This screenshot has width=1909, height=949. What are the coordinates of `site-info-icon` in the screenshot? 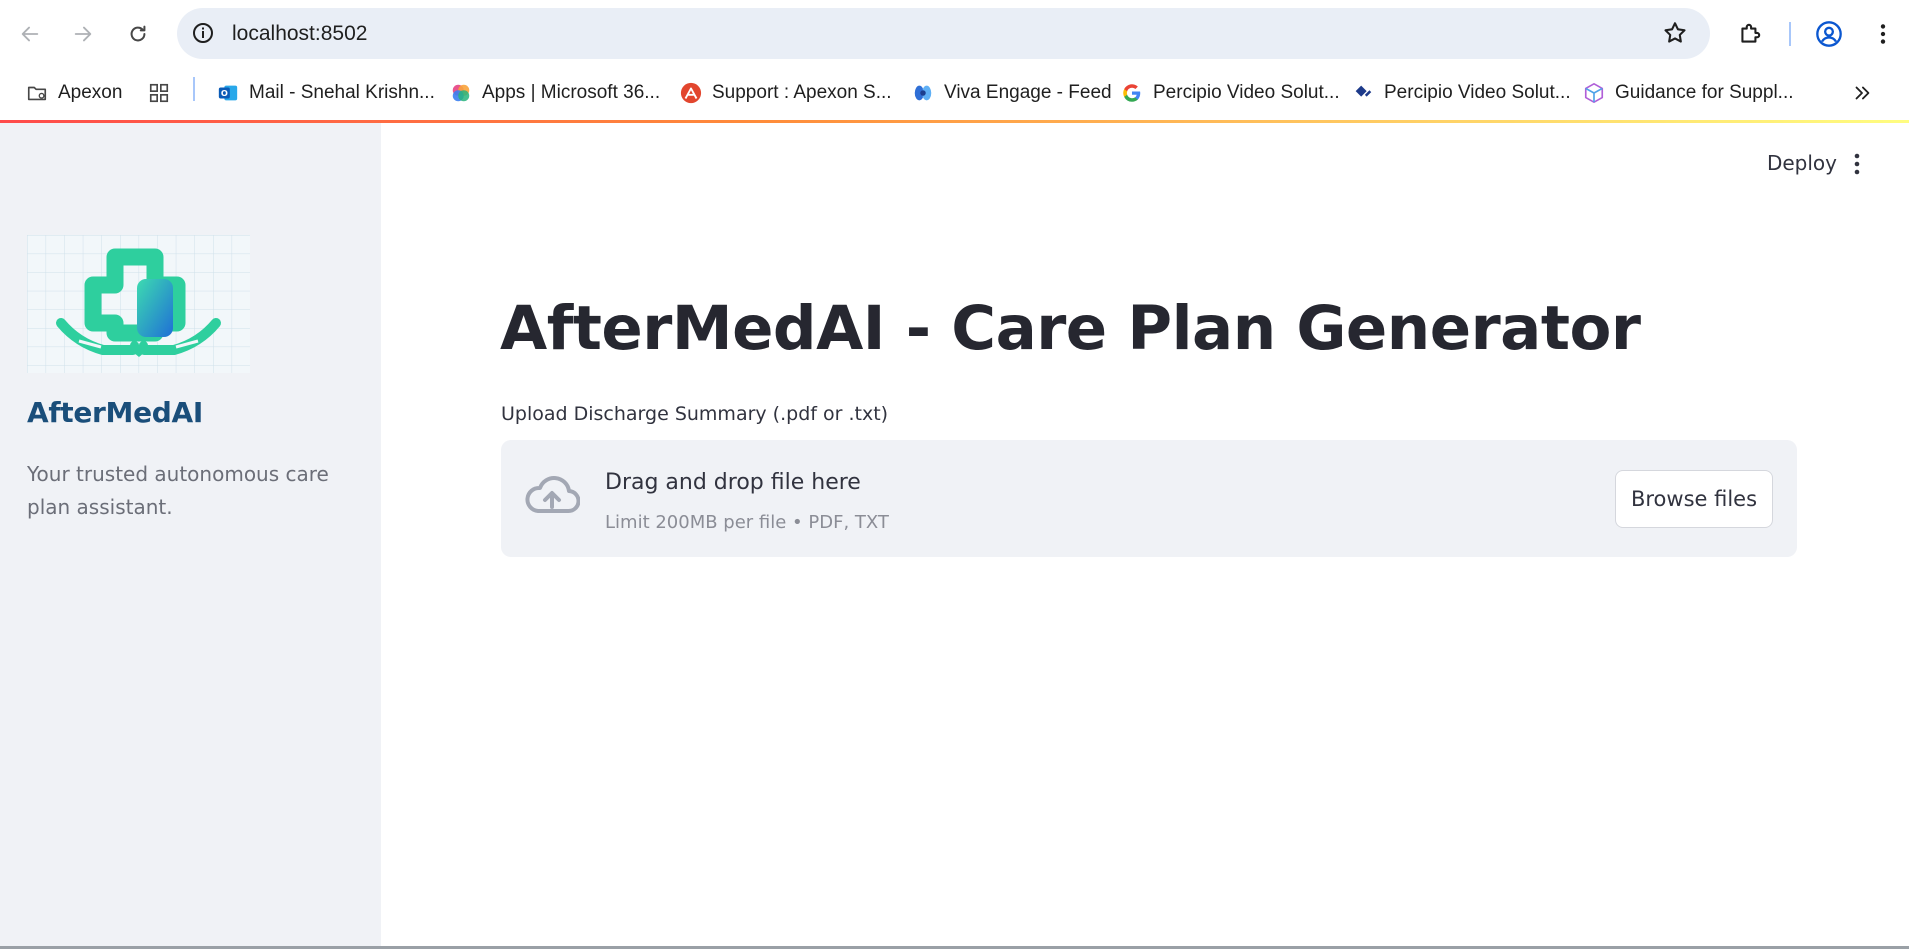 It's located at (203, 33).